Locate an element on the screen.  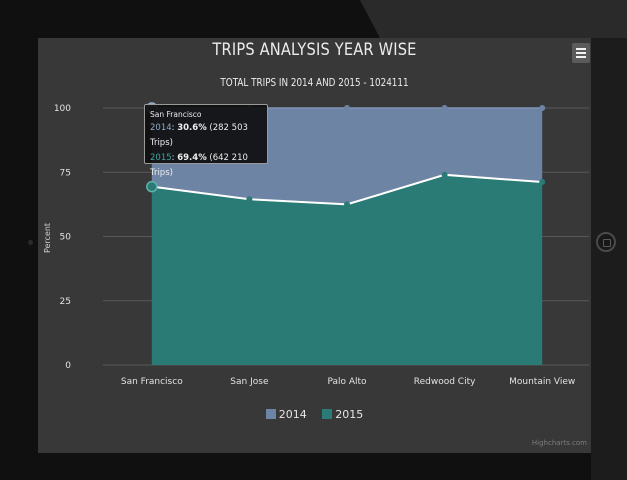
x-tick-label: Redwood City is located at coordinates (445, 382).